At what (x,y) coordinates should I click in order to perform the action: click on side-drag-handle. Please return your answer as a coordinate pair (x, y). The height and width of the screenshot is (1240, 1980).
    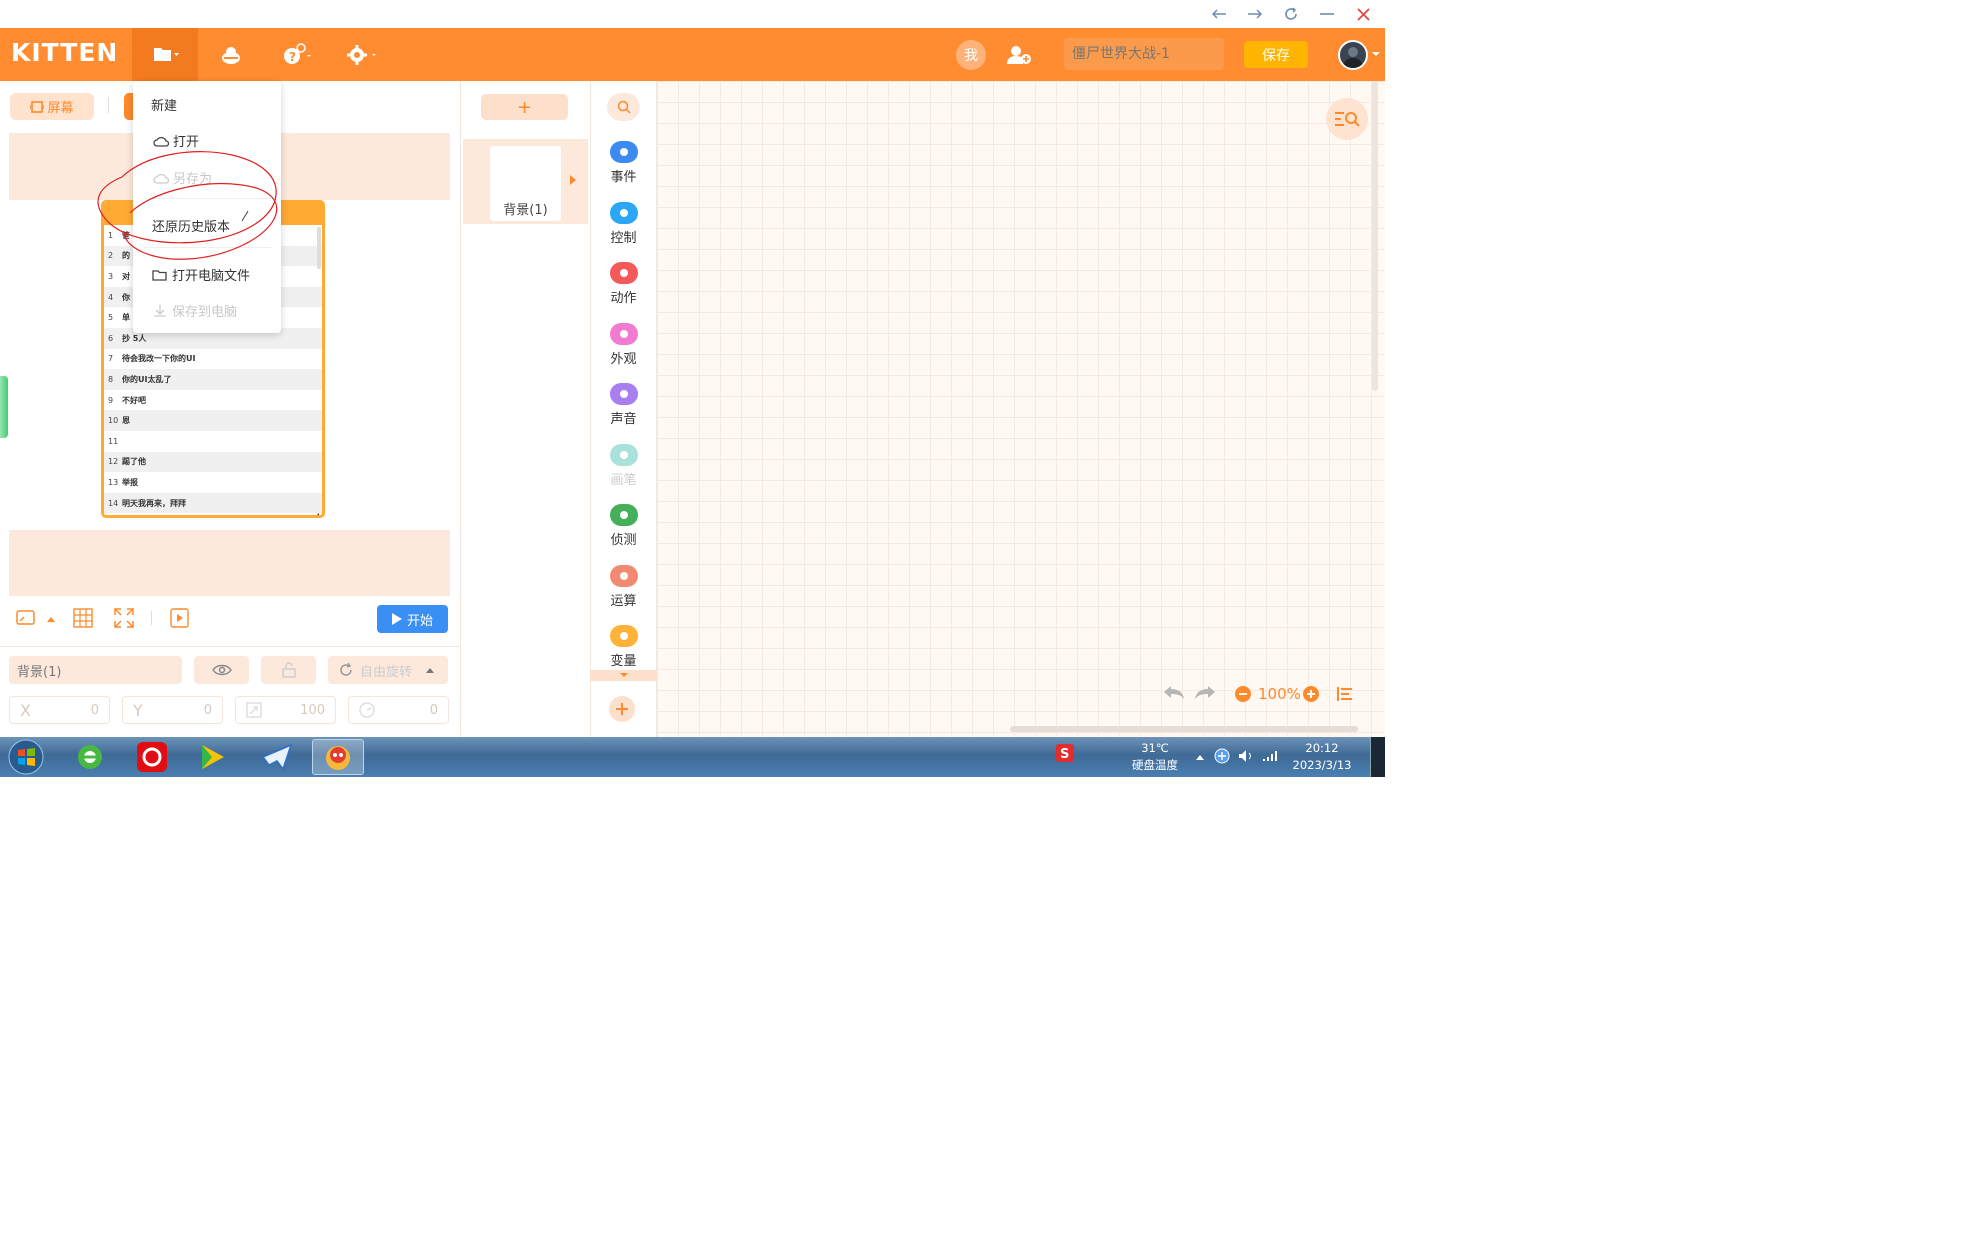
    Looking at the image, I should click on (4, 407).